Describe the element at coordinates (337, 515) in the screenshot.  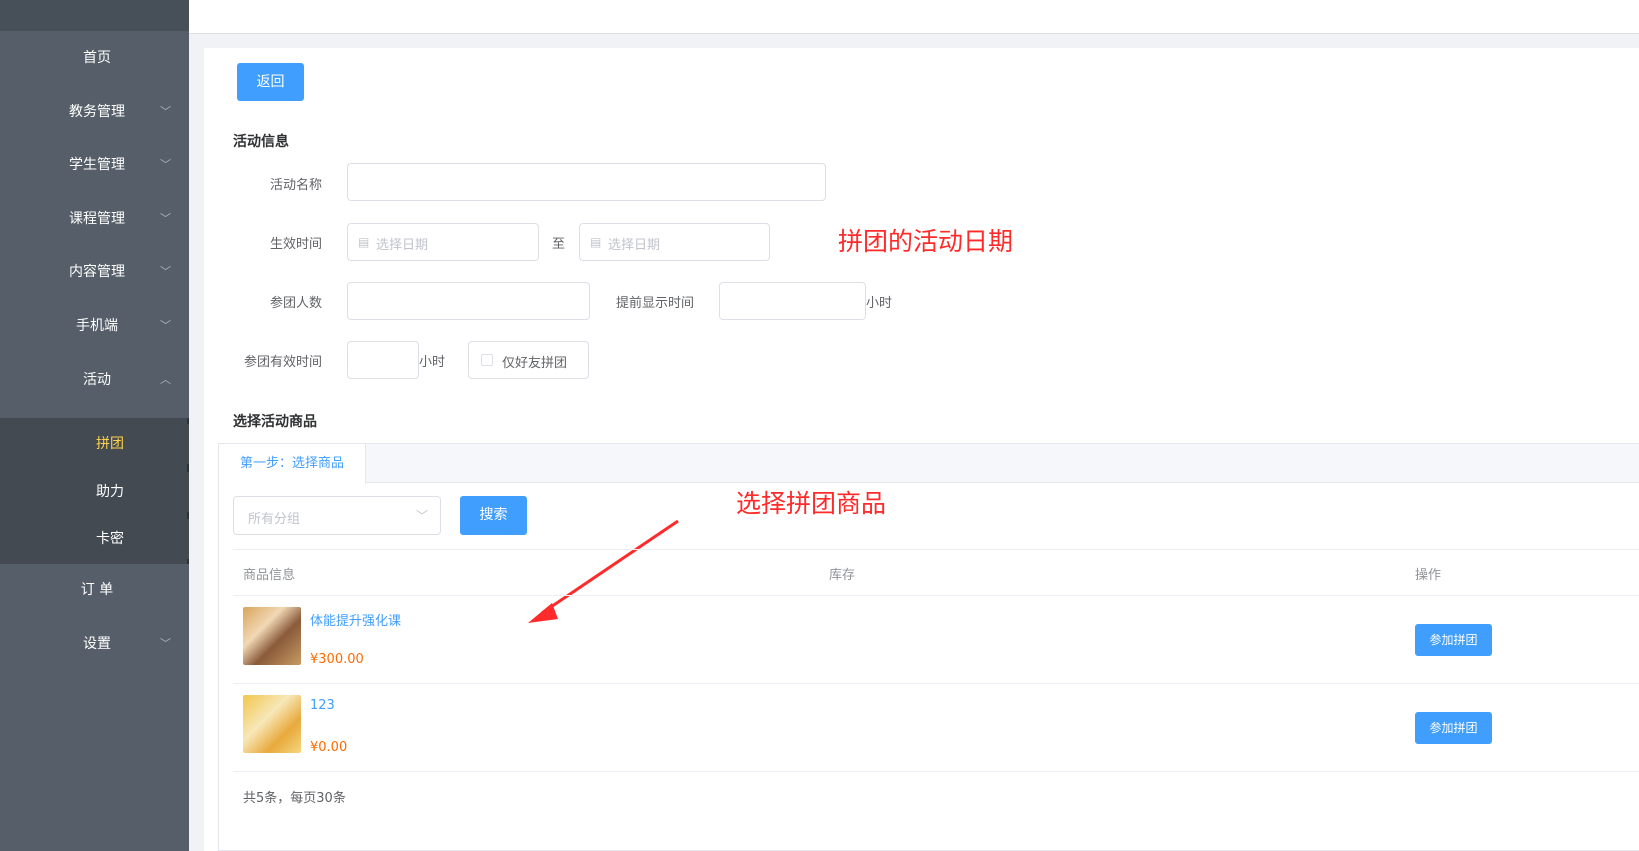
I see `group-select: 所有分组 ﹀` at that location.